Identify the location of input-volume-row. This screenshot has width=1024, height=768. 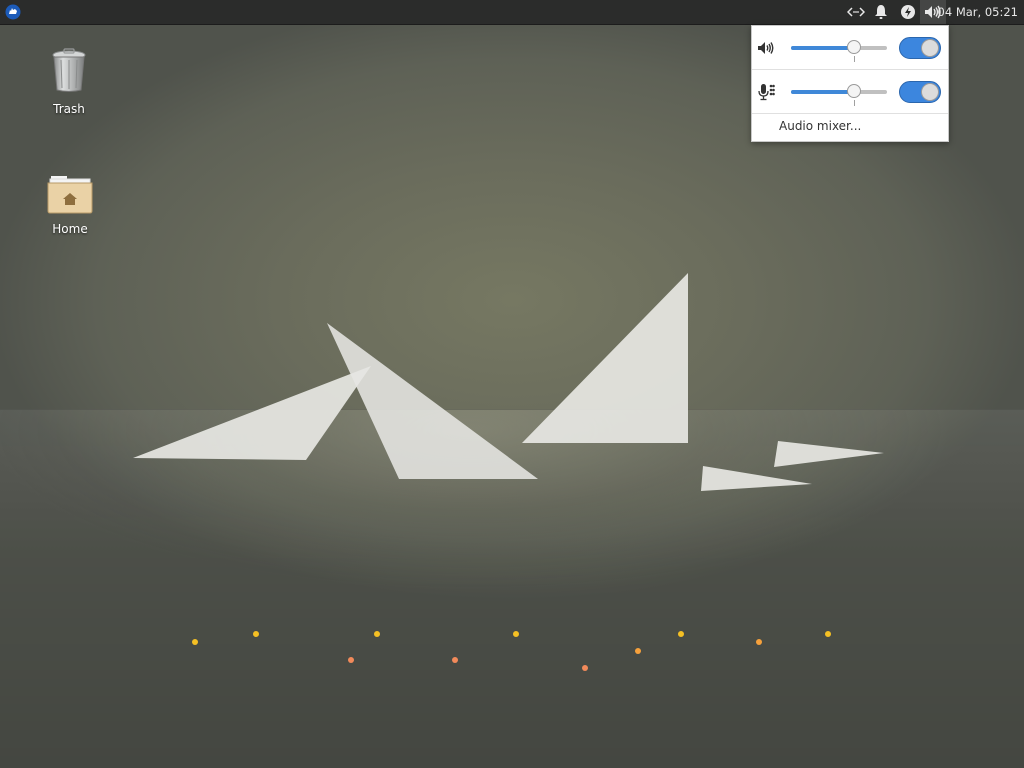
(850, 91).